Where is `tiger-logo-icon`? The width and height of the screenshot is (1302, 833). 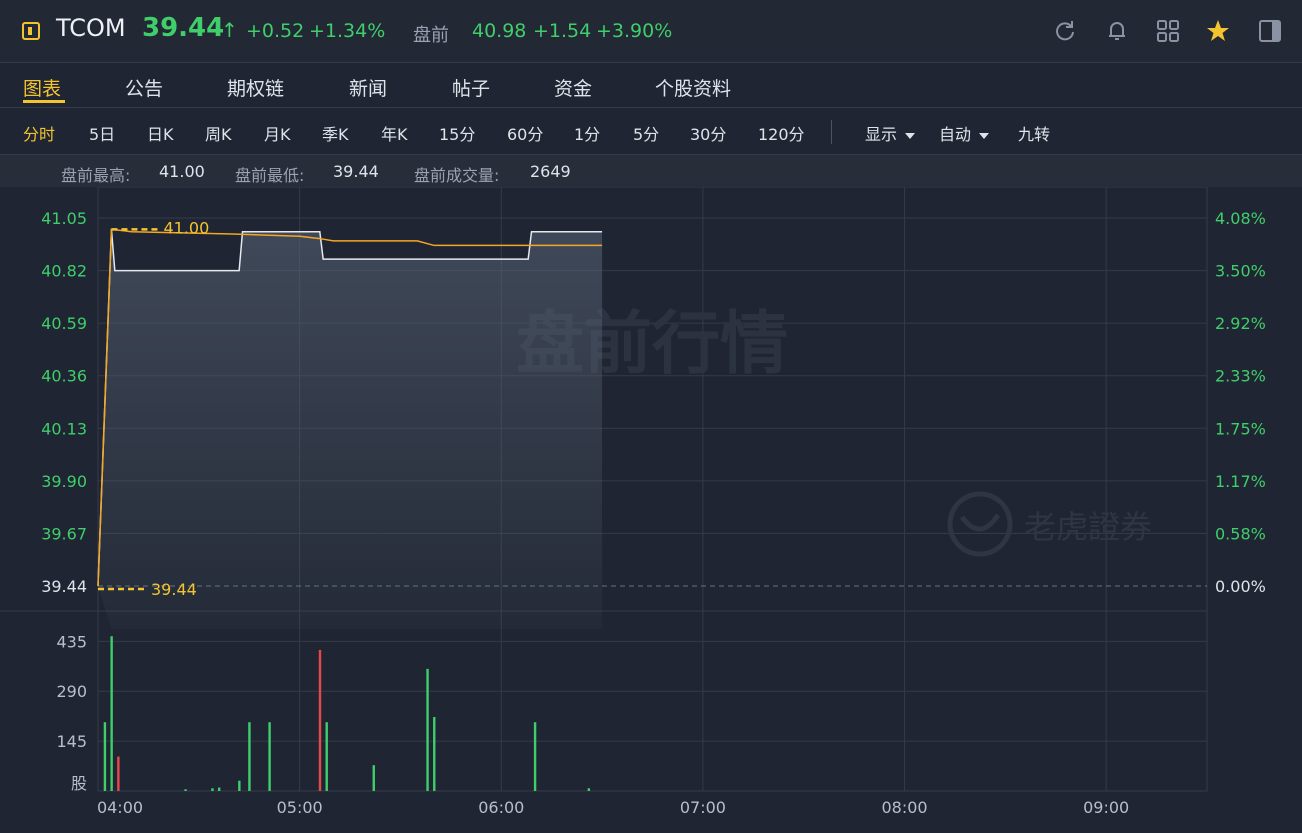
tiger-logo-icon is located at coordinates (980, 524).